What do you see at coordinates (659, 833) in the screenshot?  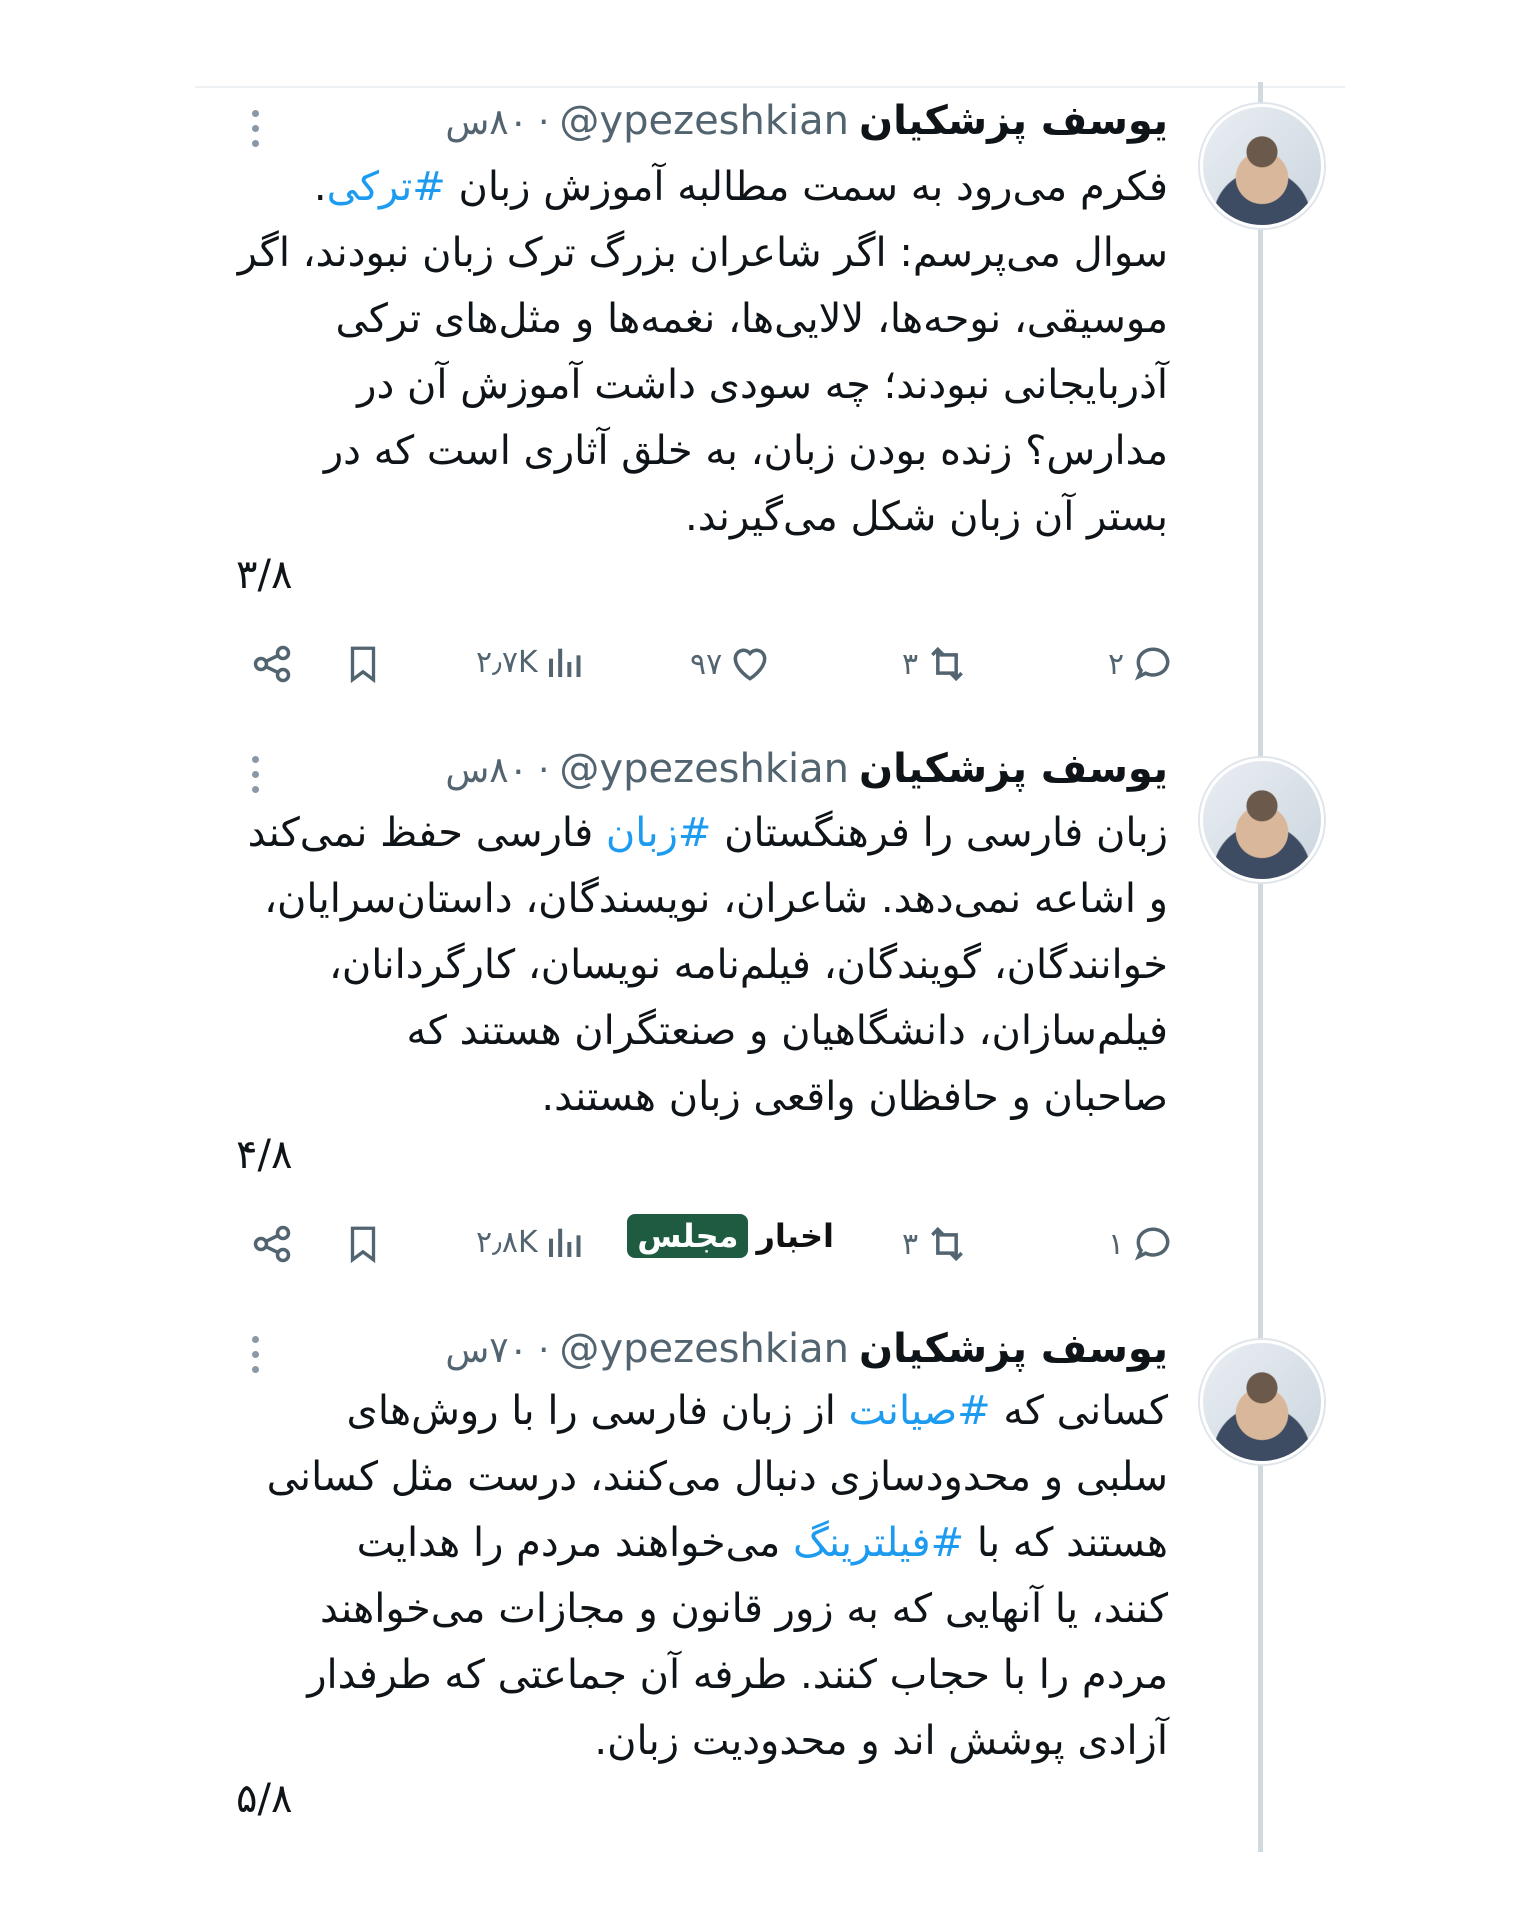 I see `hashtag-link: #زبان` at bounding box center [659, 833].